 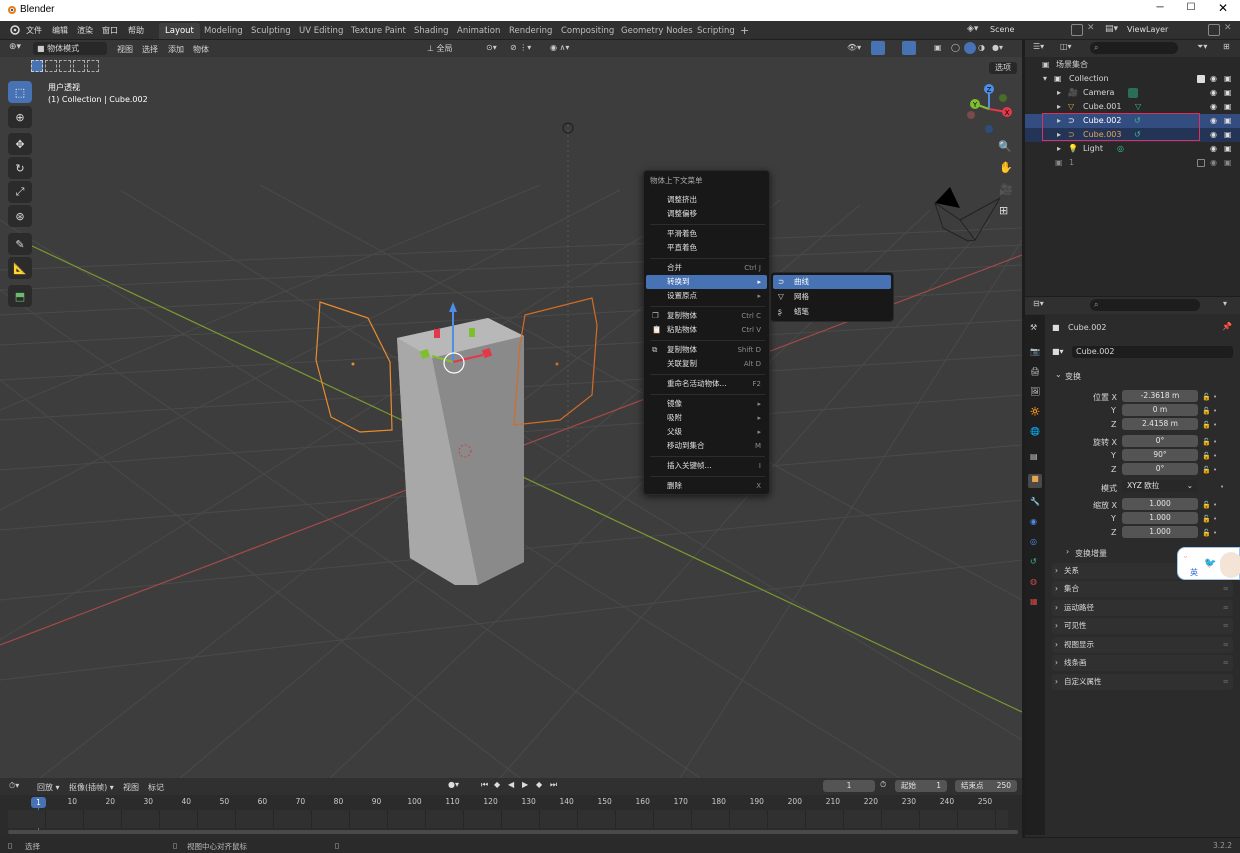 I want to click on outliner-item-cube-001: ▸ ▽ Cube.001 ▽ ◉ ▣, so click(x=1132, y=107).